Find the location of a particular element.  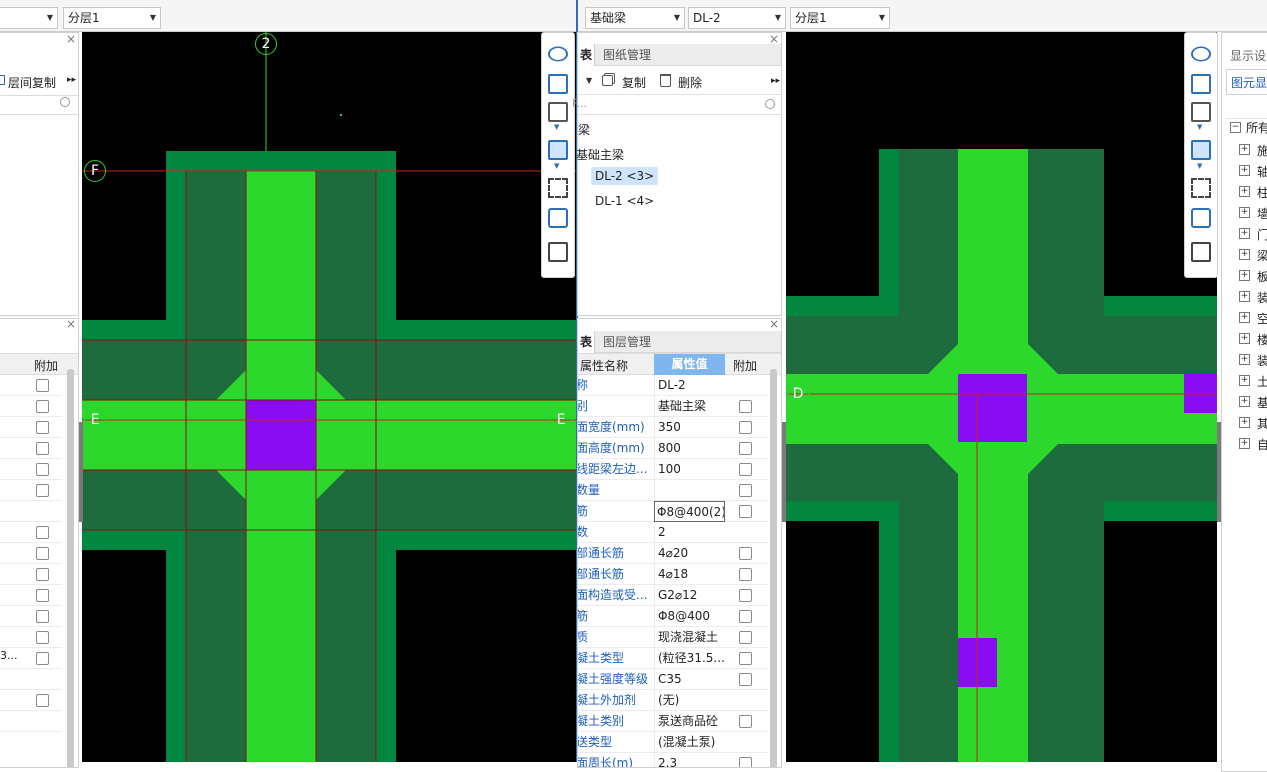

property-row: 数量 is located at coordinates (673, 490).